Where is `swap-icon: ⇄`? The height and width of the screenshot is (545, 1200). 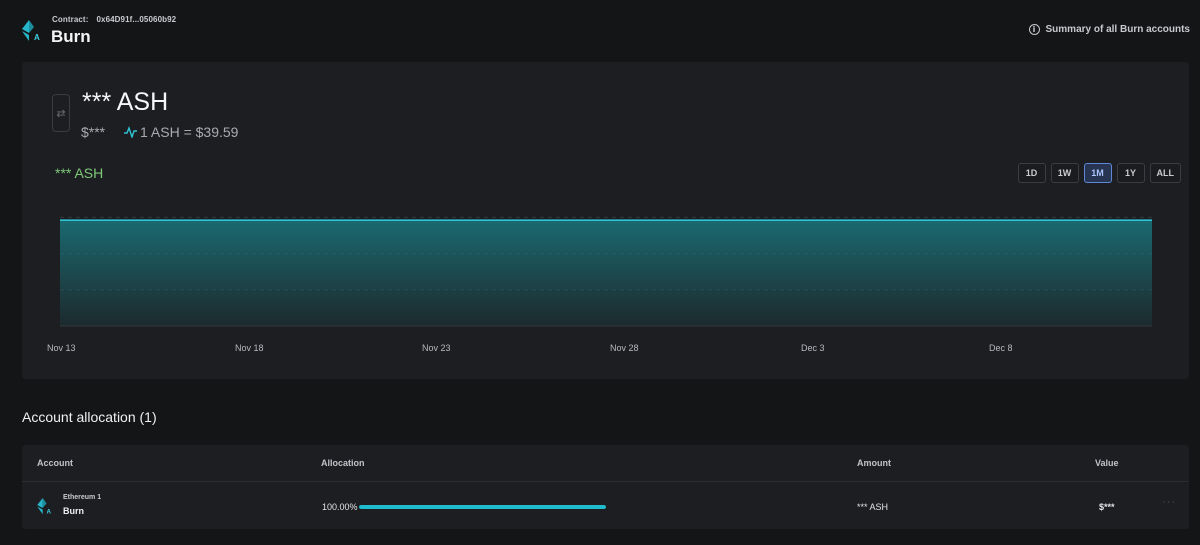
swap-icon: ⇄ is located at coordinates (61, 113).